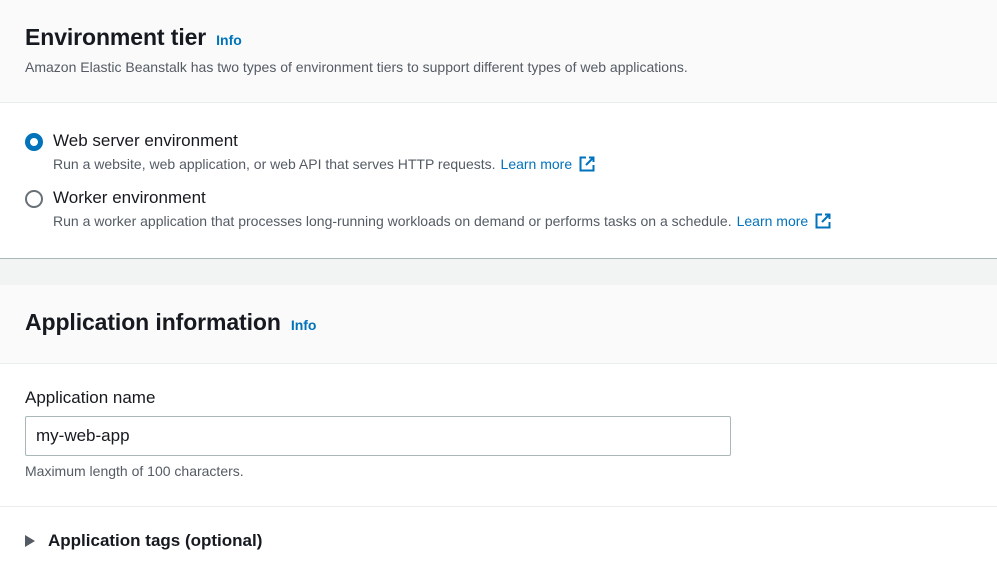 This screenshot has width=997, height=575. What do you see at coordinates (378, 436) in the screenshot?
I see `application-name-input` at bounding box center [378, 436].